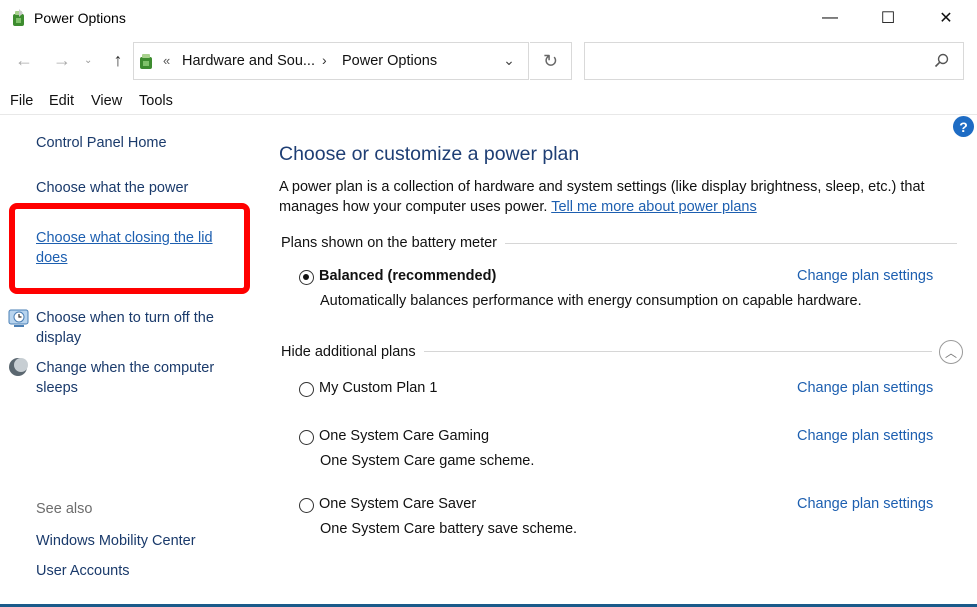 This screenshot has width=977, height=607. Describe the element at coordinates (393, 243) in the screenshot. I see `section-battery-meter: Plans shown on the battery meter` at that location.